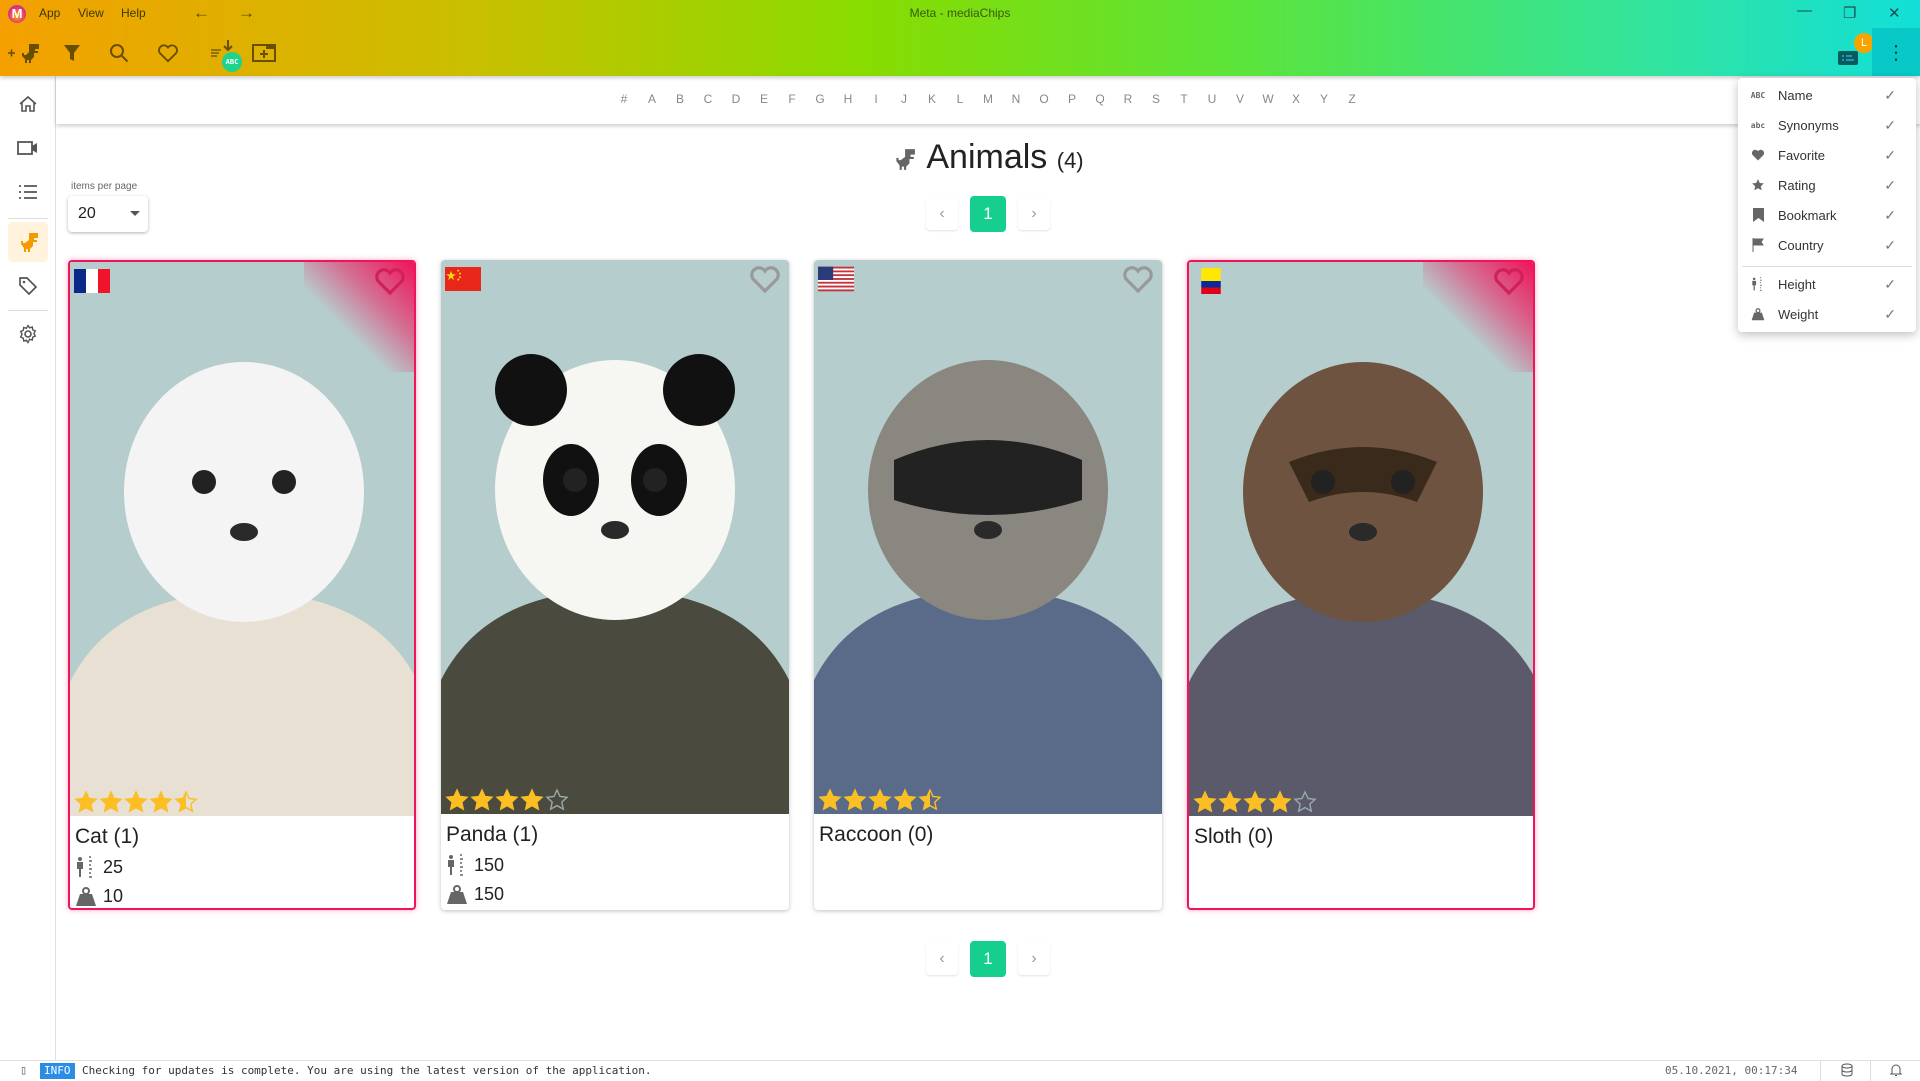  I want to click on menu-item-name: ABC Name ✓, so click(1827, 95).